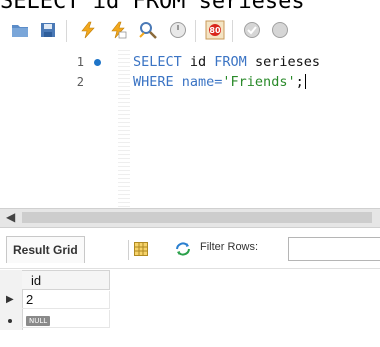 The height and width of the screenshot is (347, 380). I want to click on rollback-icon, so click(280, 30).